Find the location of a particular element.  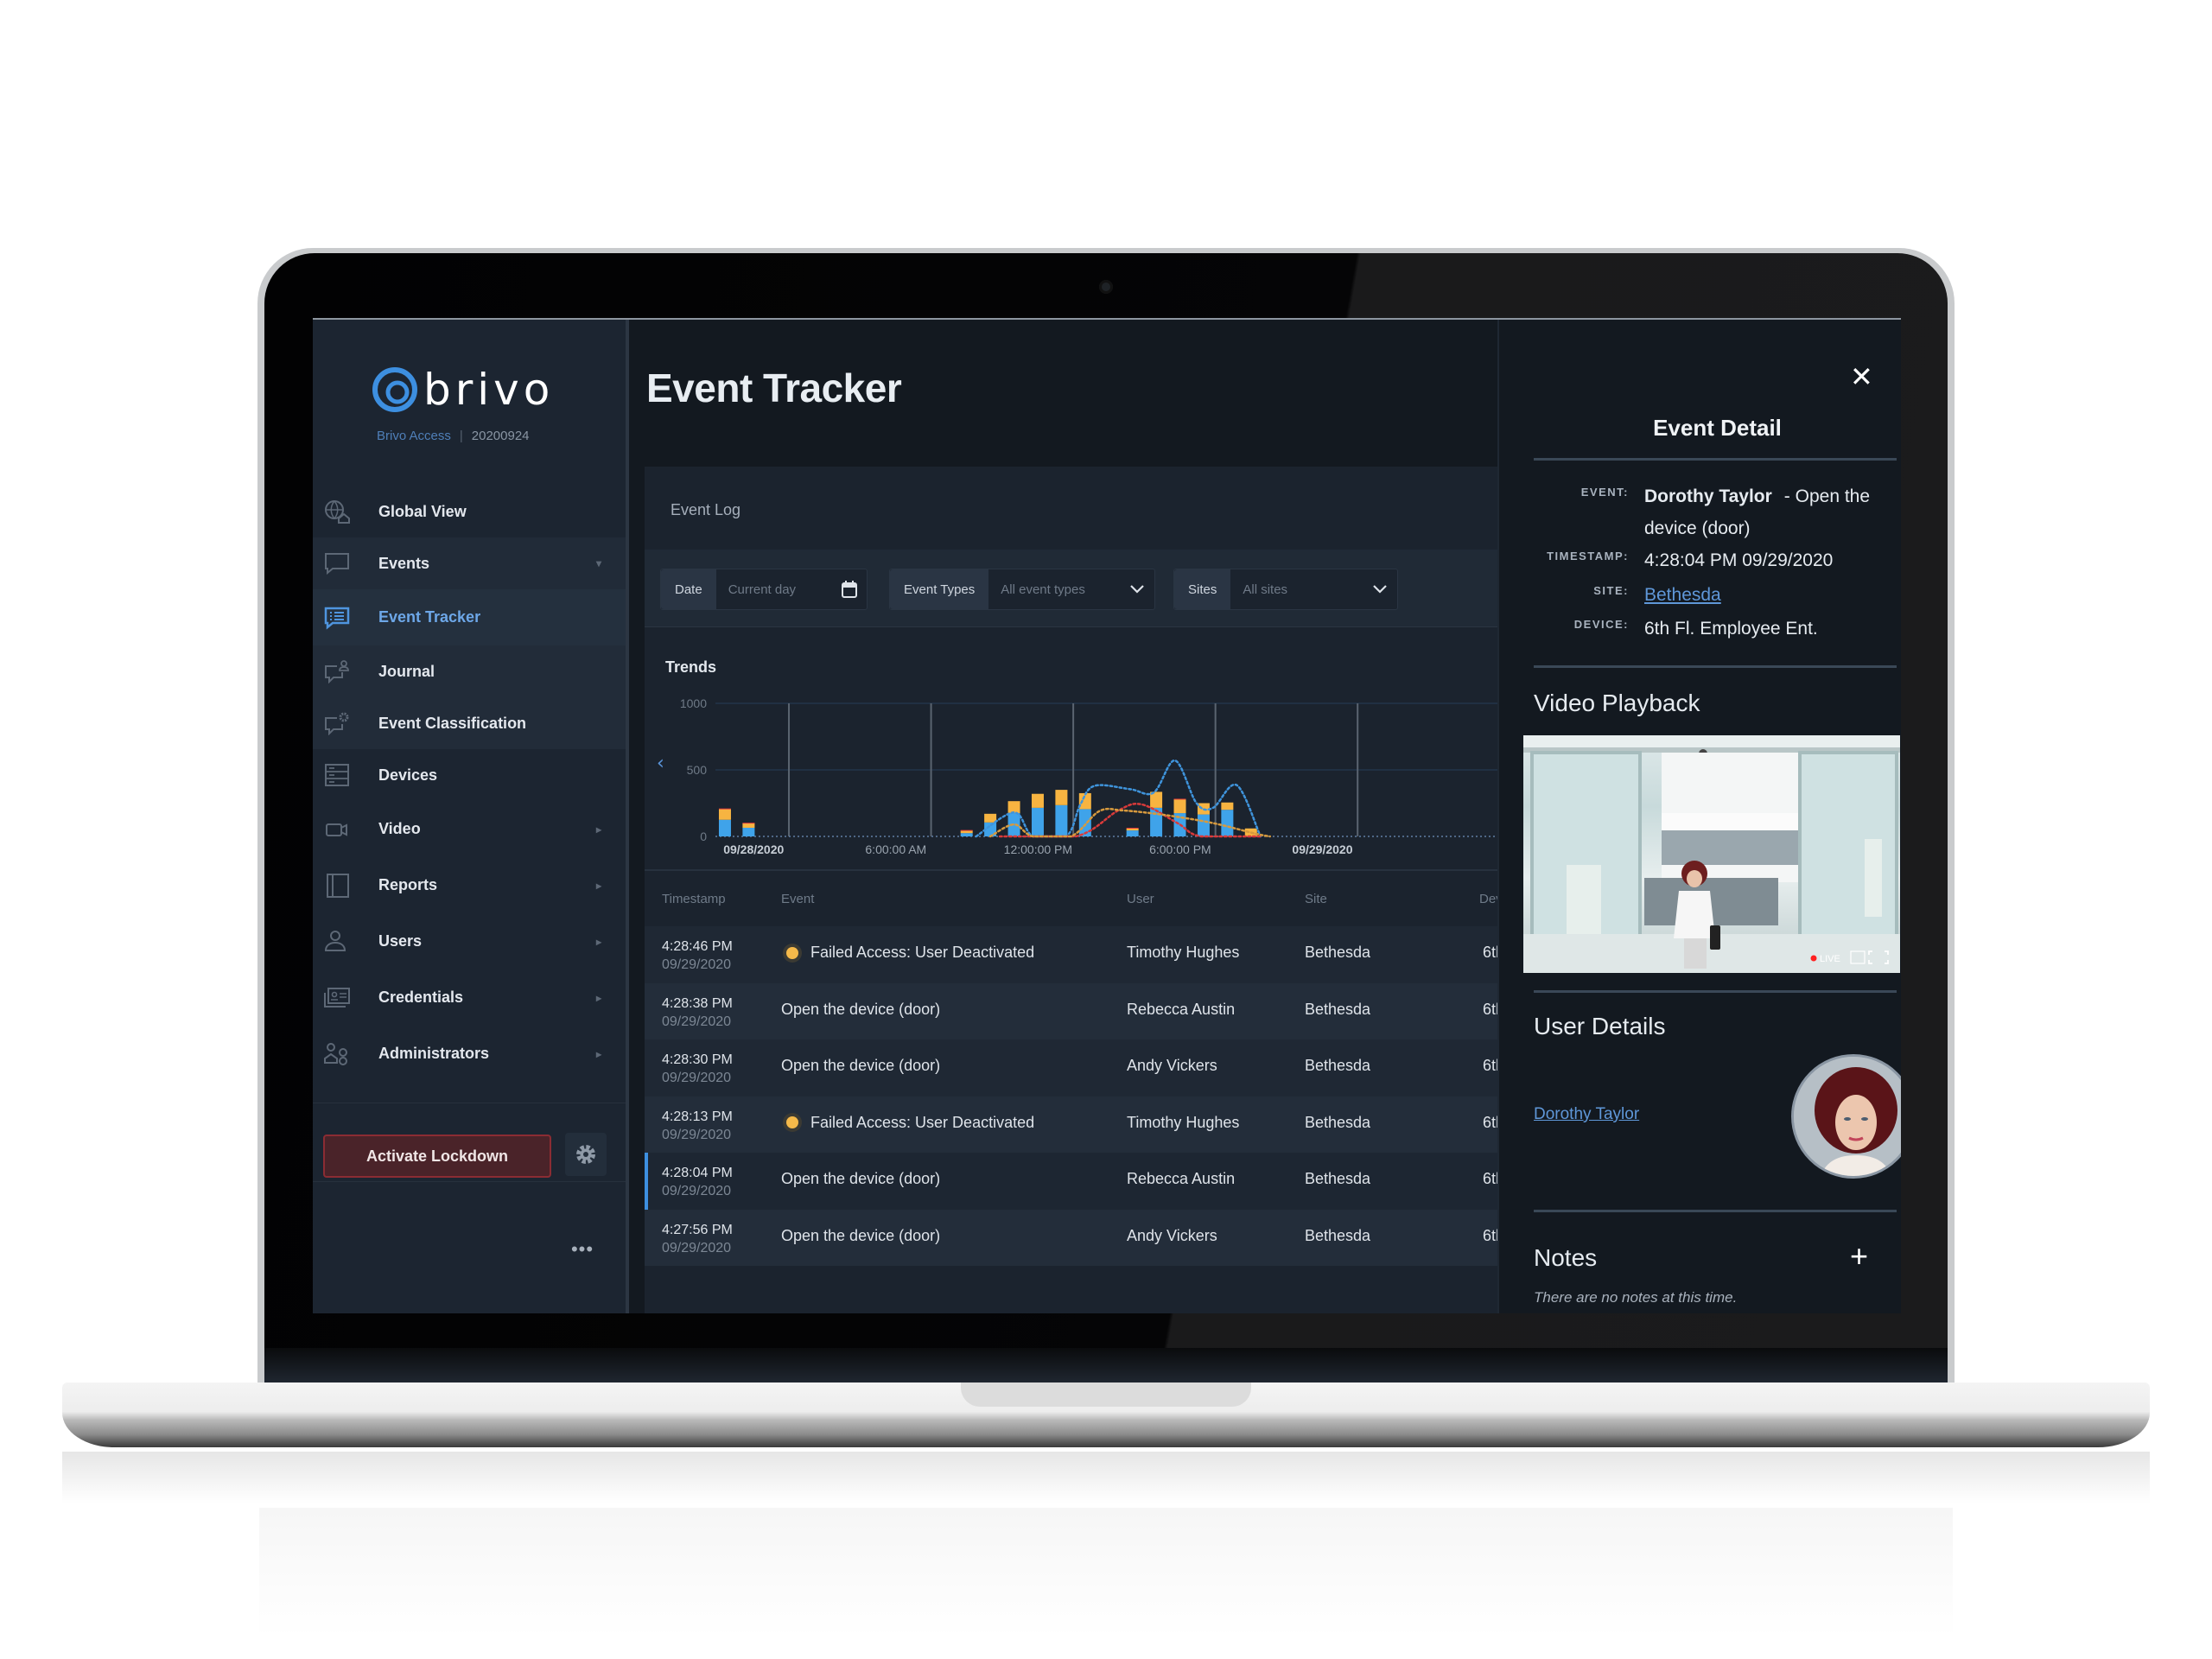

cell-user: Timothy Hughes is located at coordinates (1183, 952).